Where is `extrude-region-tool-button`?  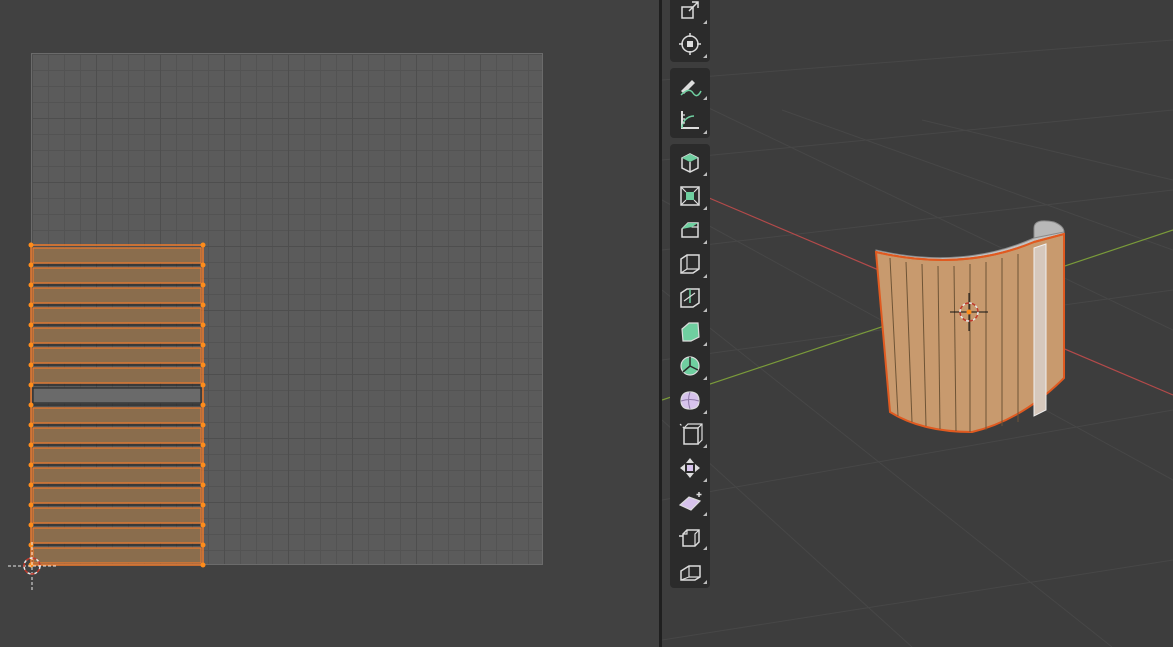 extrude-region-tool-button is located at coordinates (690, 196).